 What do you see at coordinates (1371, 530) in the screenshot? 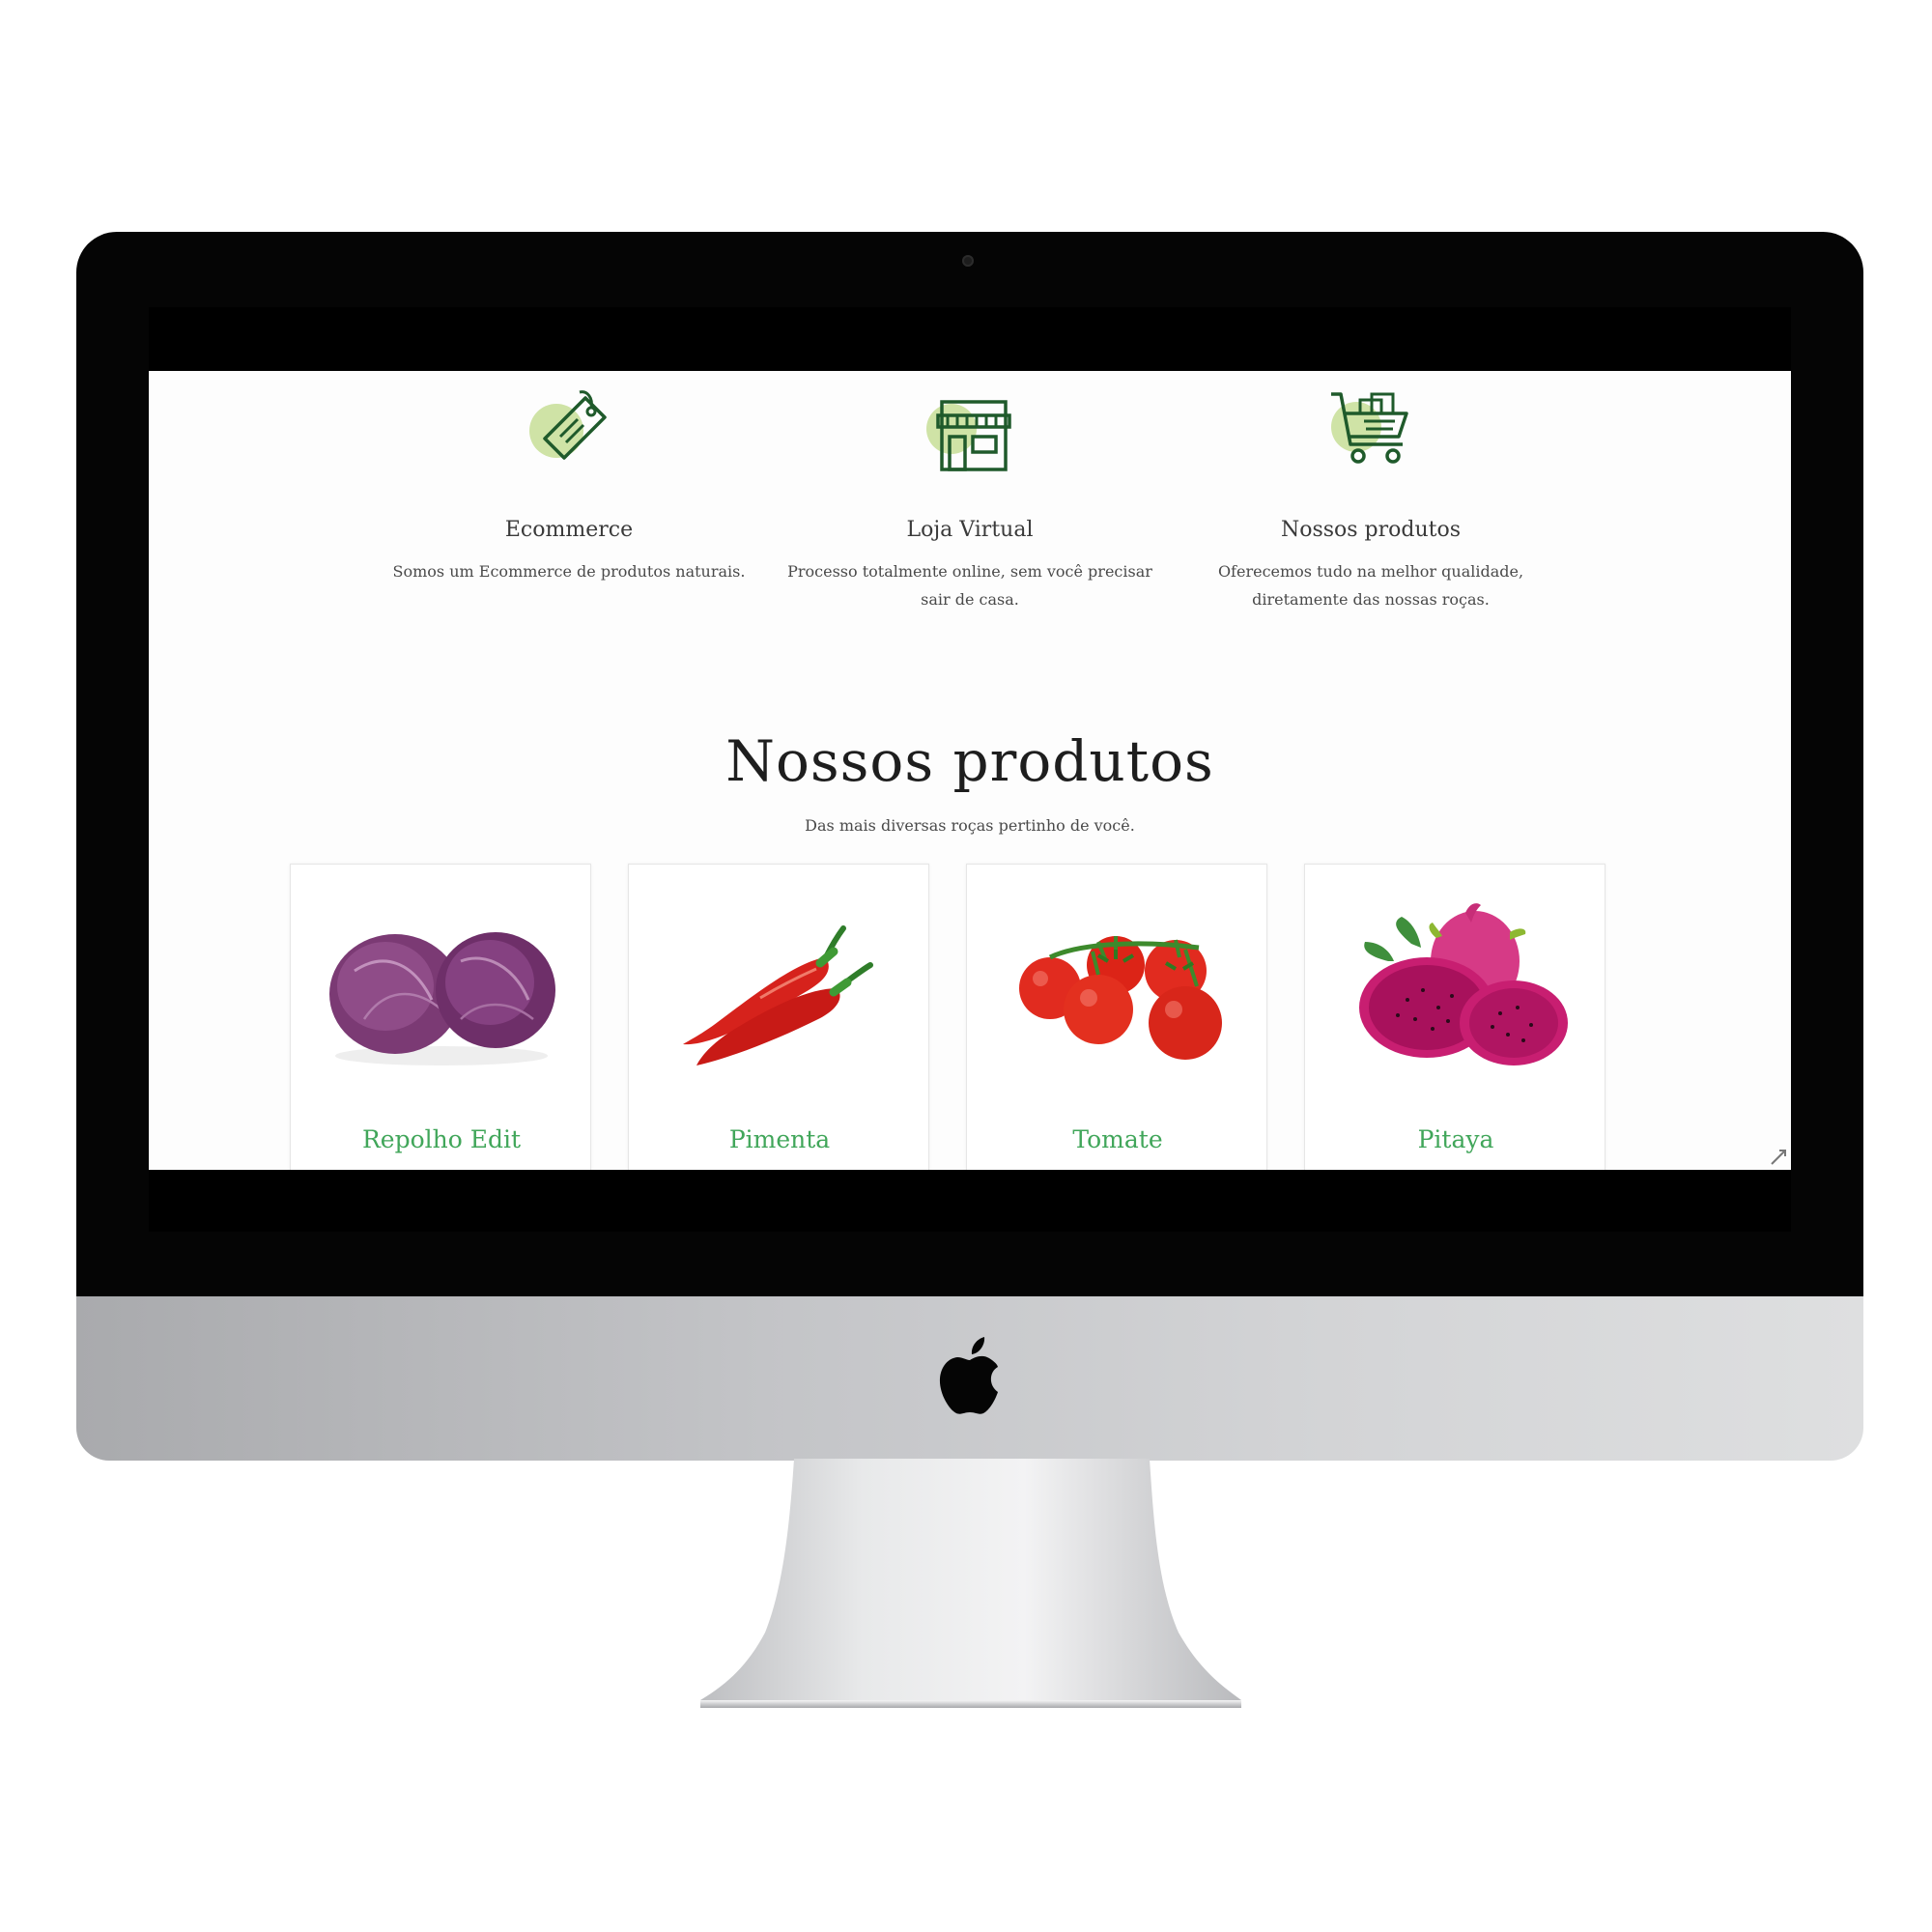
I see `feature-title: Nossos produtos` at bounding box center [1371, 530].